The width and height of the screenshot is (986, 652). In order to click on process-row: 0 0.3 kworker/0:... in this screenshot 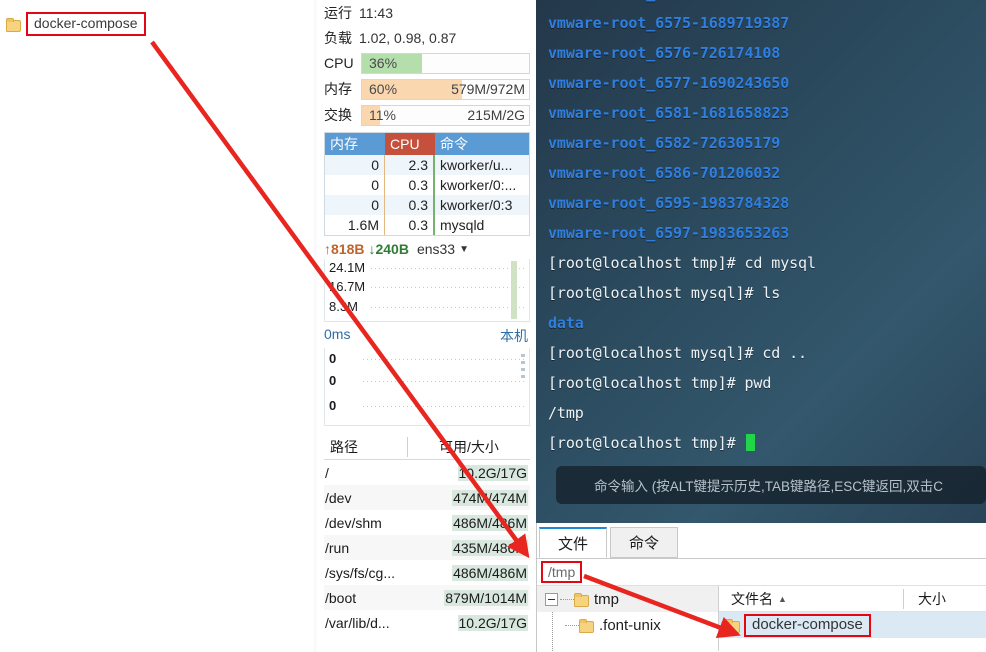, I will do `click(427, 185)`.